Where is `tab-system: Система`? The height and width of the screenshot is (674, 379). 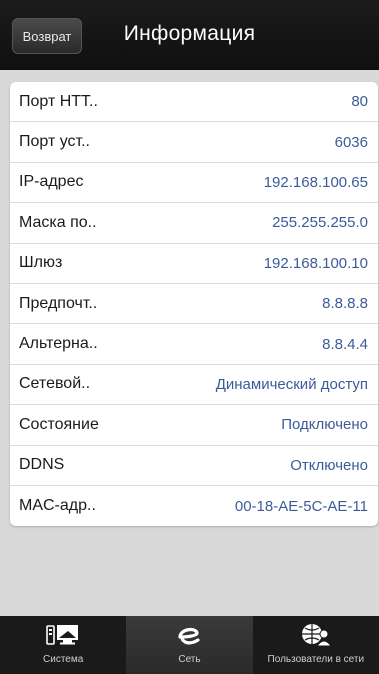
tab-system: Система is located at coordinates (63, 645).